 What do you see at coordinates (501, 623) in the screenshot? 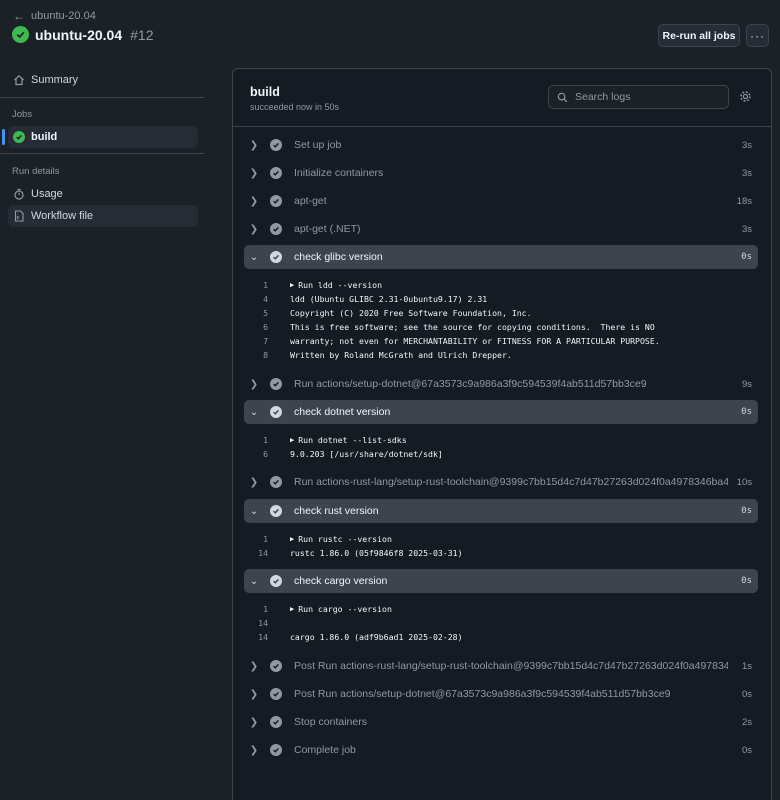
I see `log-line: 14` at bounding box center [501, 623].